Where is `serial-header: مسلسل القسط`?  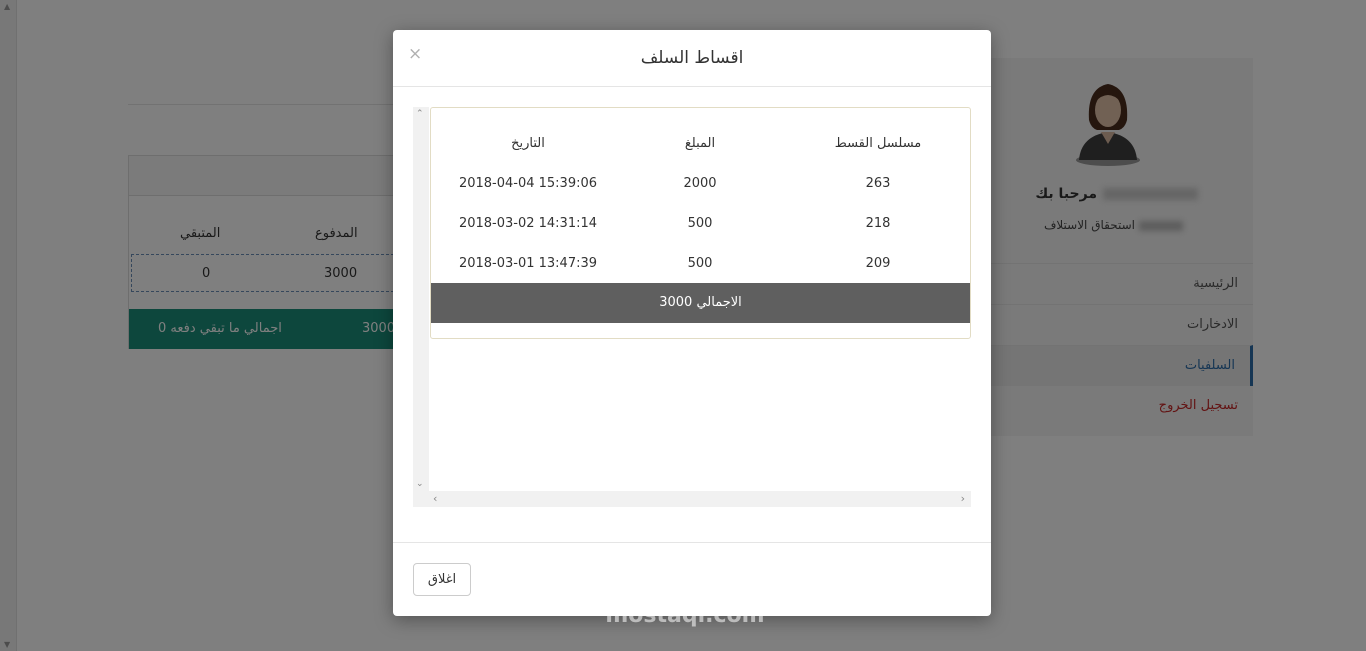 serial-header: مسلسل القسط is located at coordinates (878, 143).